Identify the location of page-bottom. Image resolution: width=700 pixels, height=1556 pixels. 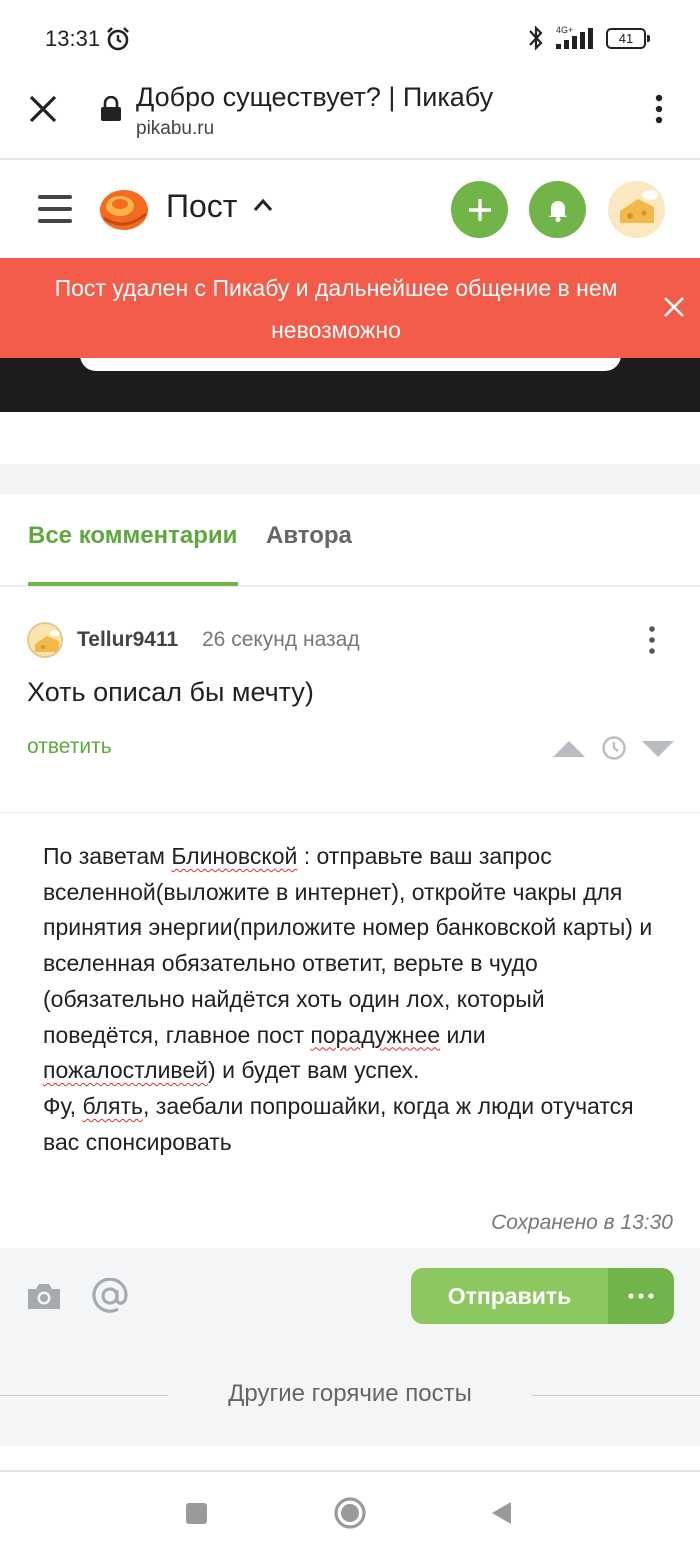
(350, 1459).